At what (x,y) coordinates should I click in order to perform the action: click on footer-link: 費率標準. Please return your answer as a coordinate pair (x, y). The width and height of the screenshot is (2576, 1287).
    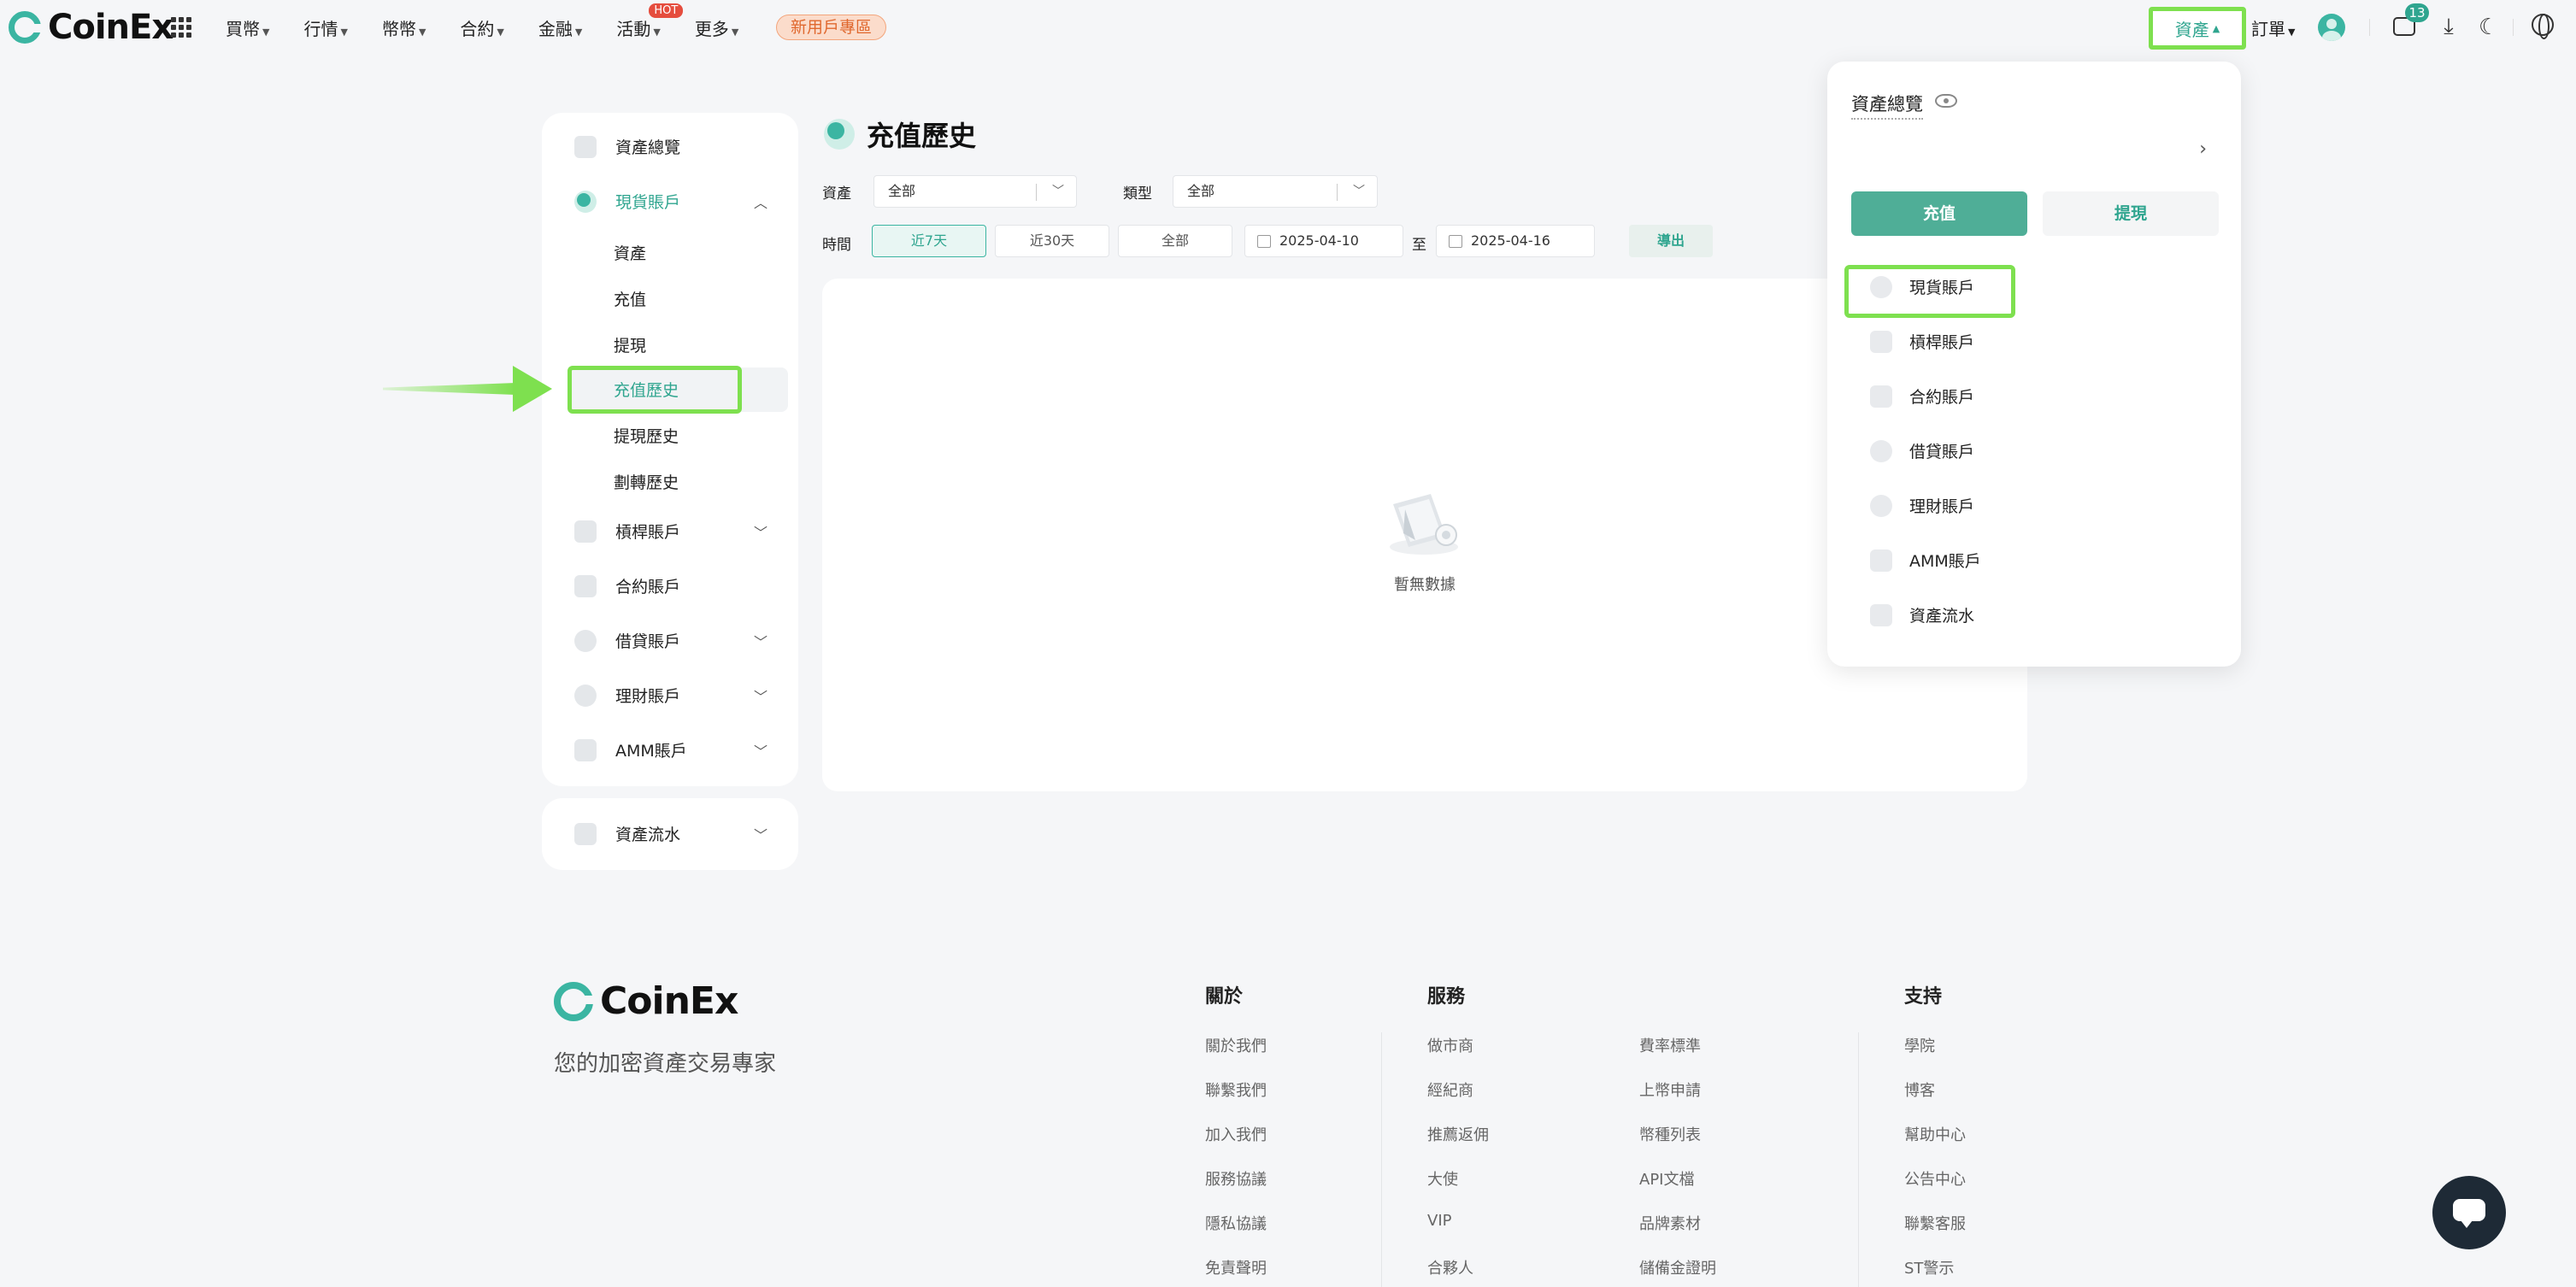
    Looking at the image, I should click on (1670, 1045).